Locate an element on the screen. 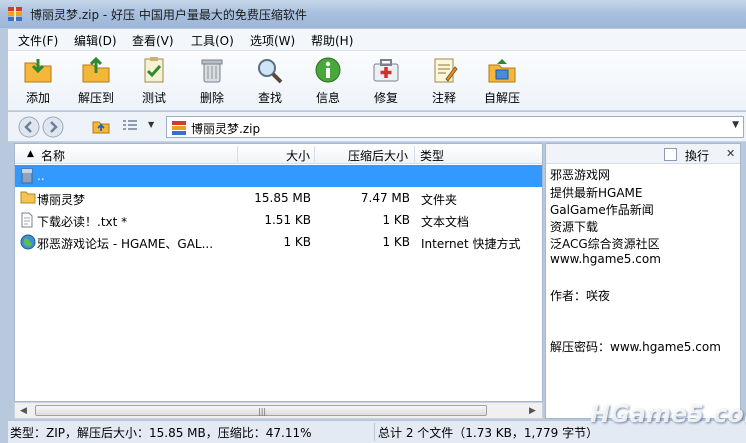 Image resolution: width=746 pixels, height=443 pixels. find-button: 查找 is located at coordinates (270, 82).